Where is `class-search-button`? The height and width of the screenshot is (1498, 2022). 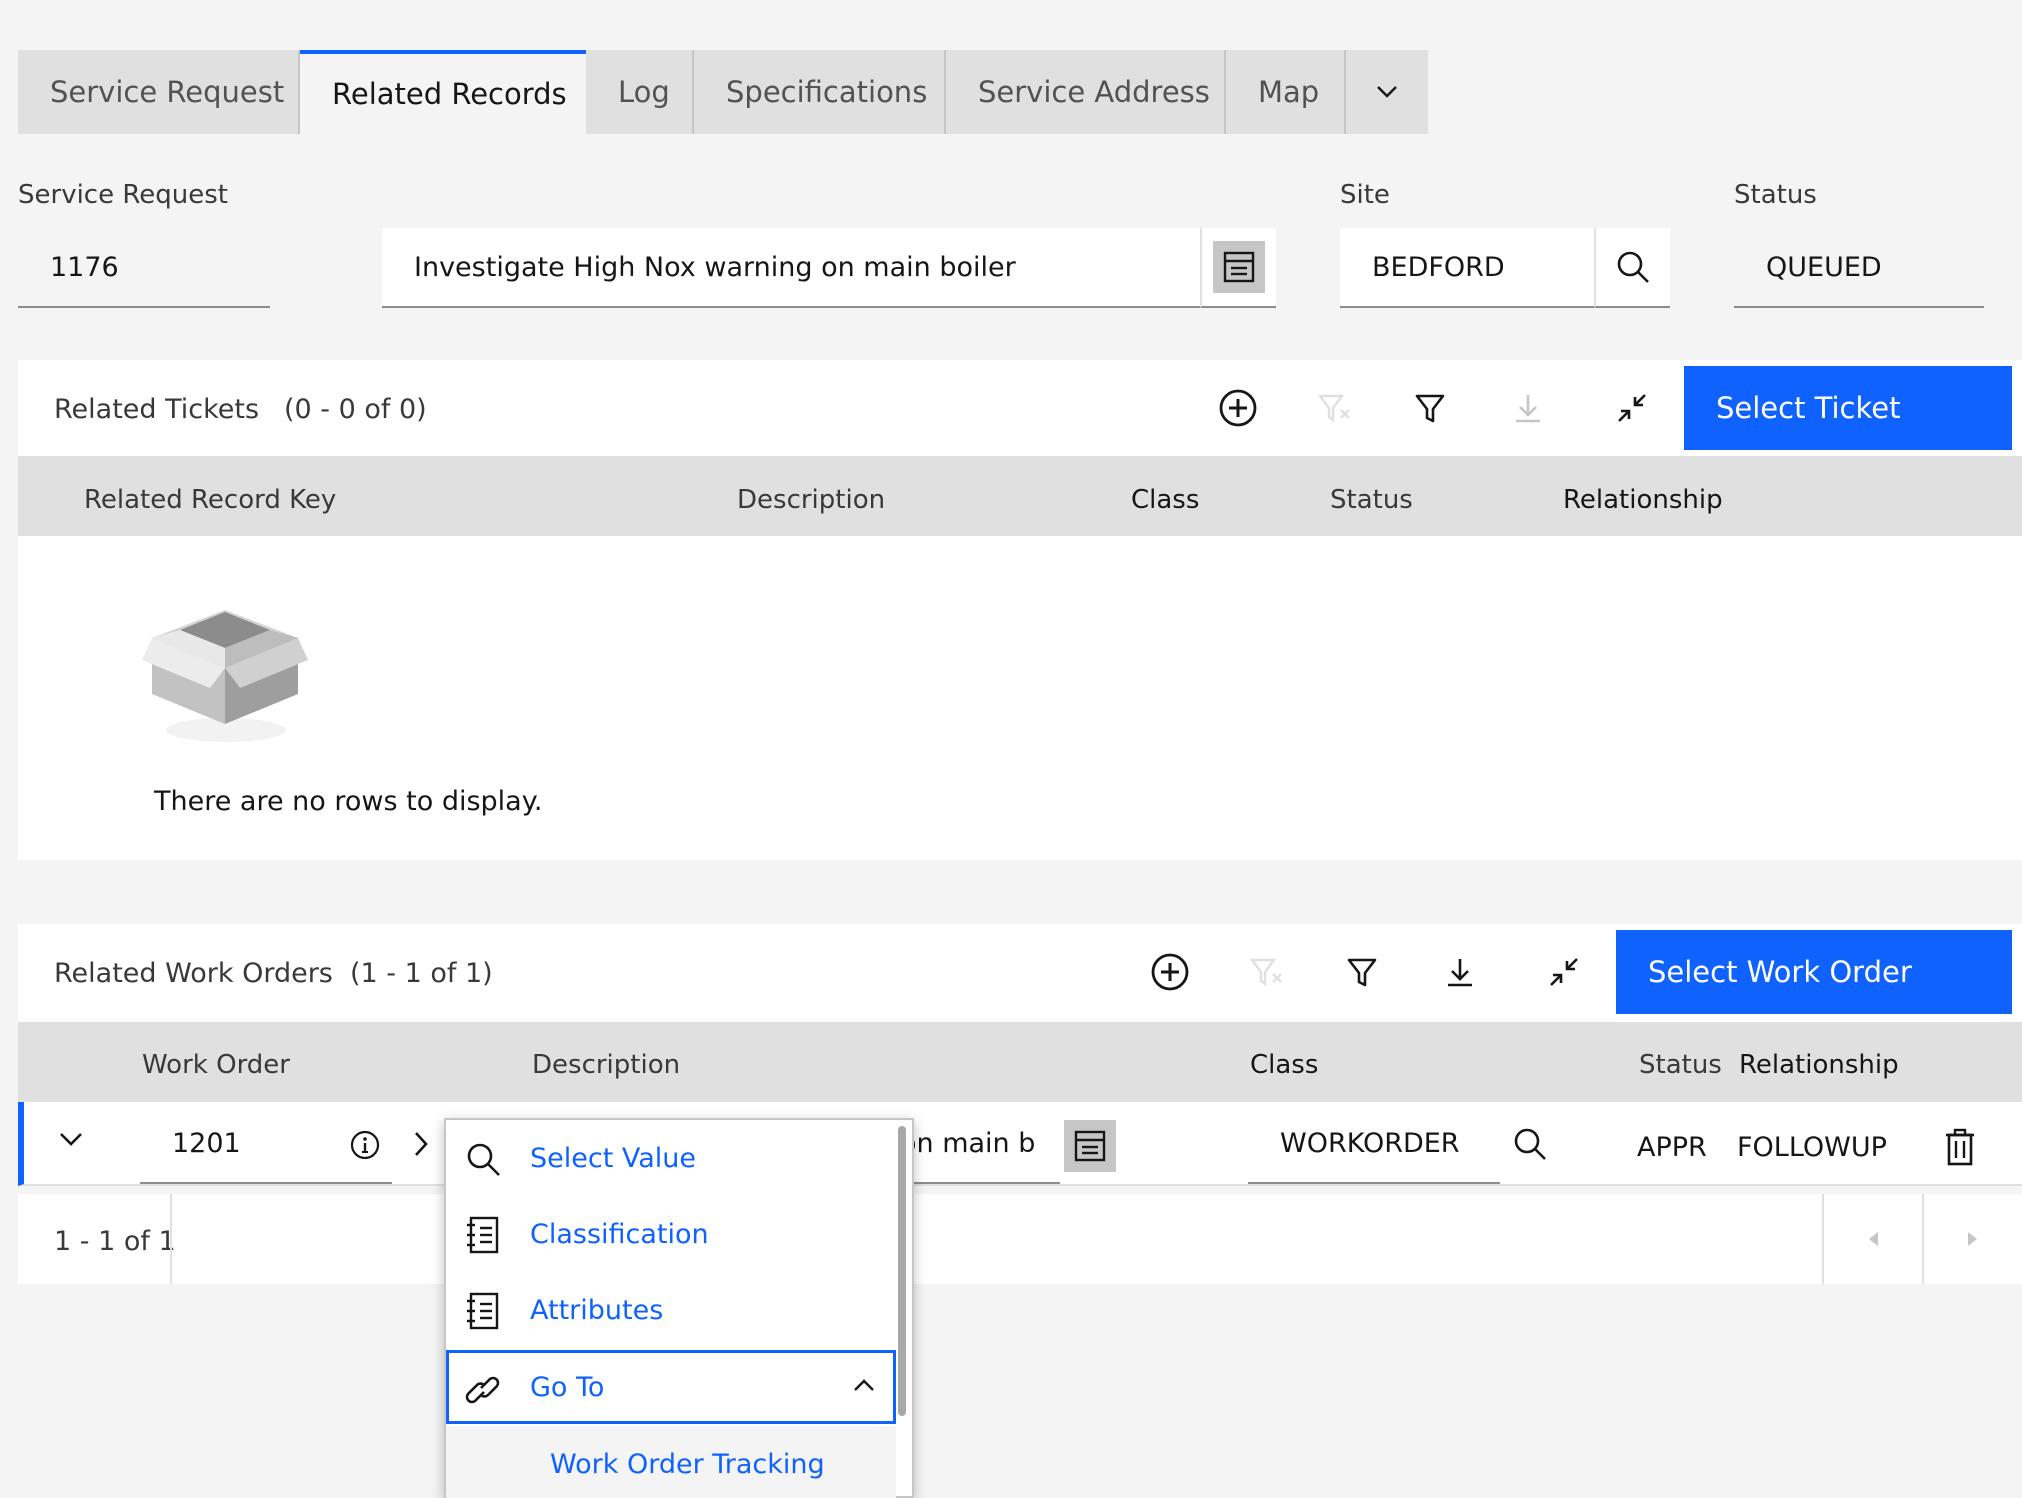
class-search-button is located at coordinates (1530, 1144).